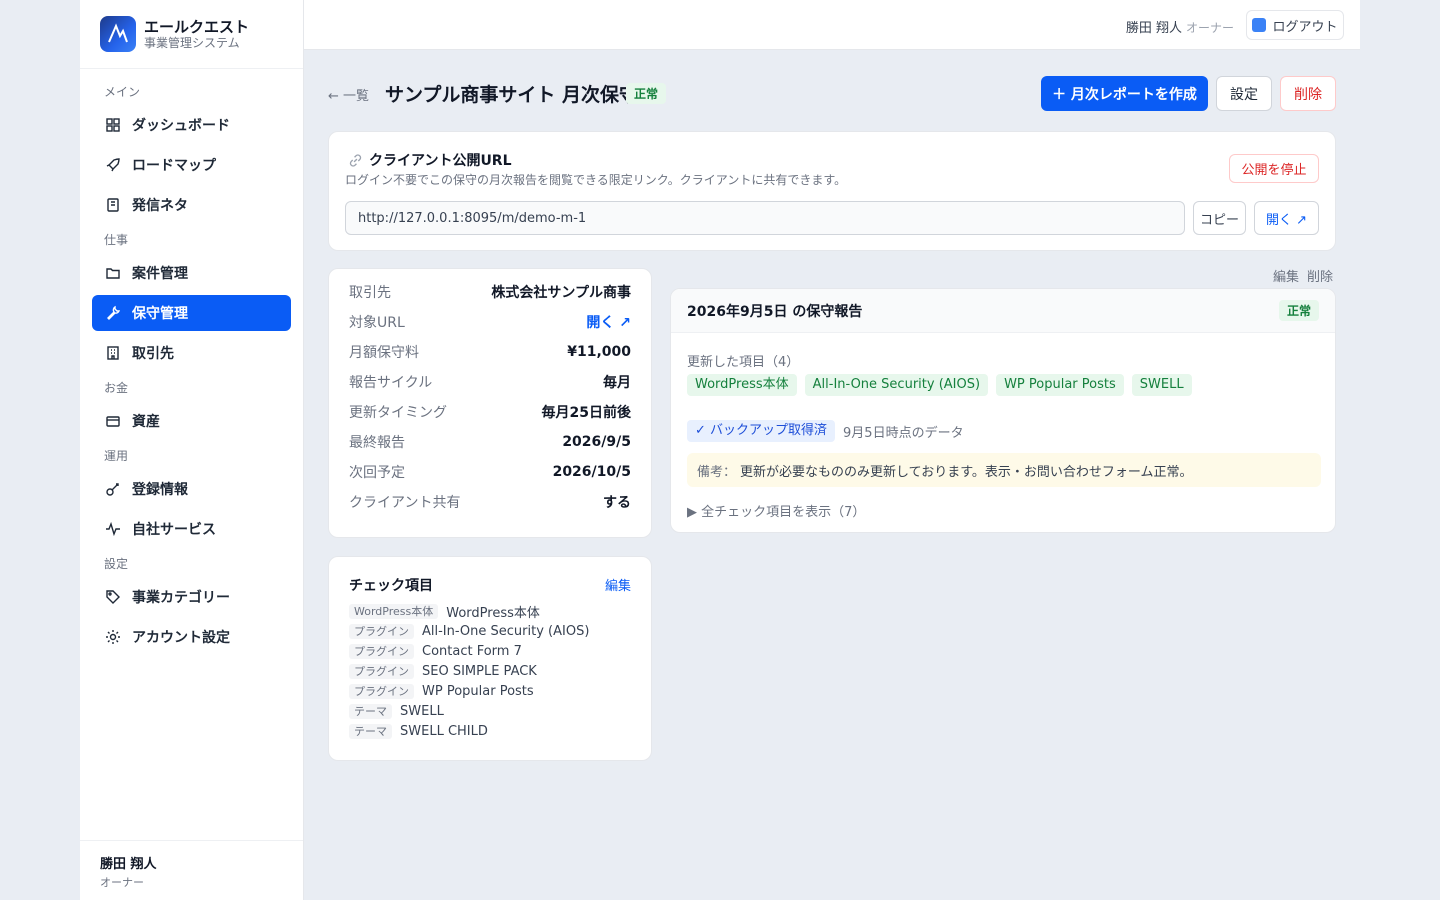  Describe the element at coordinates (113, 421) in the screenshot. I see `card-icon` at that location.